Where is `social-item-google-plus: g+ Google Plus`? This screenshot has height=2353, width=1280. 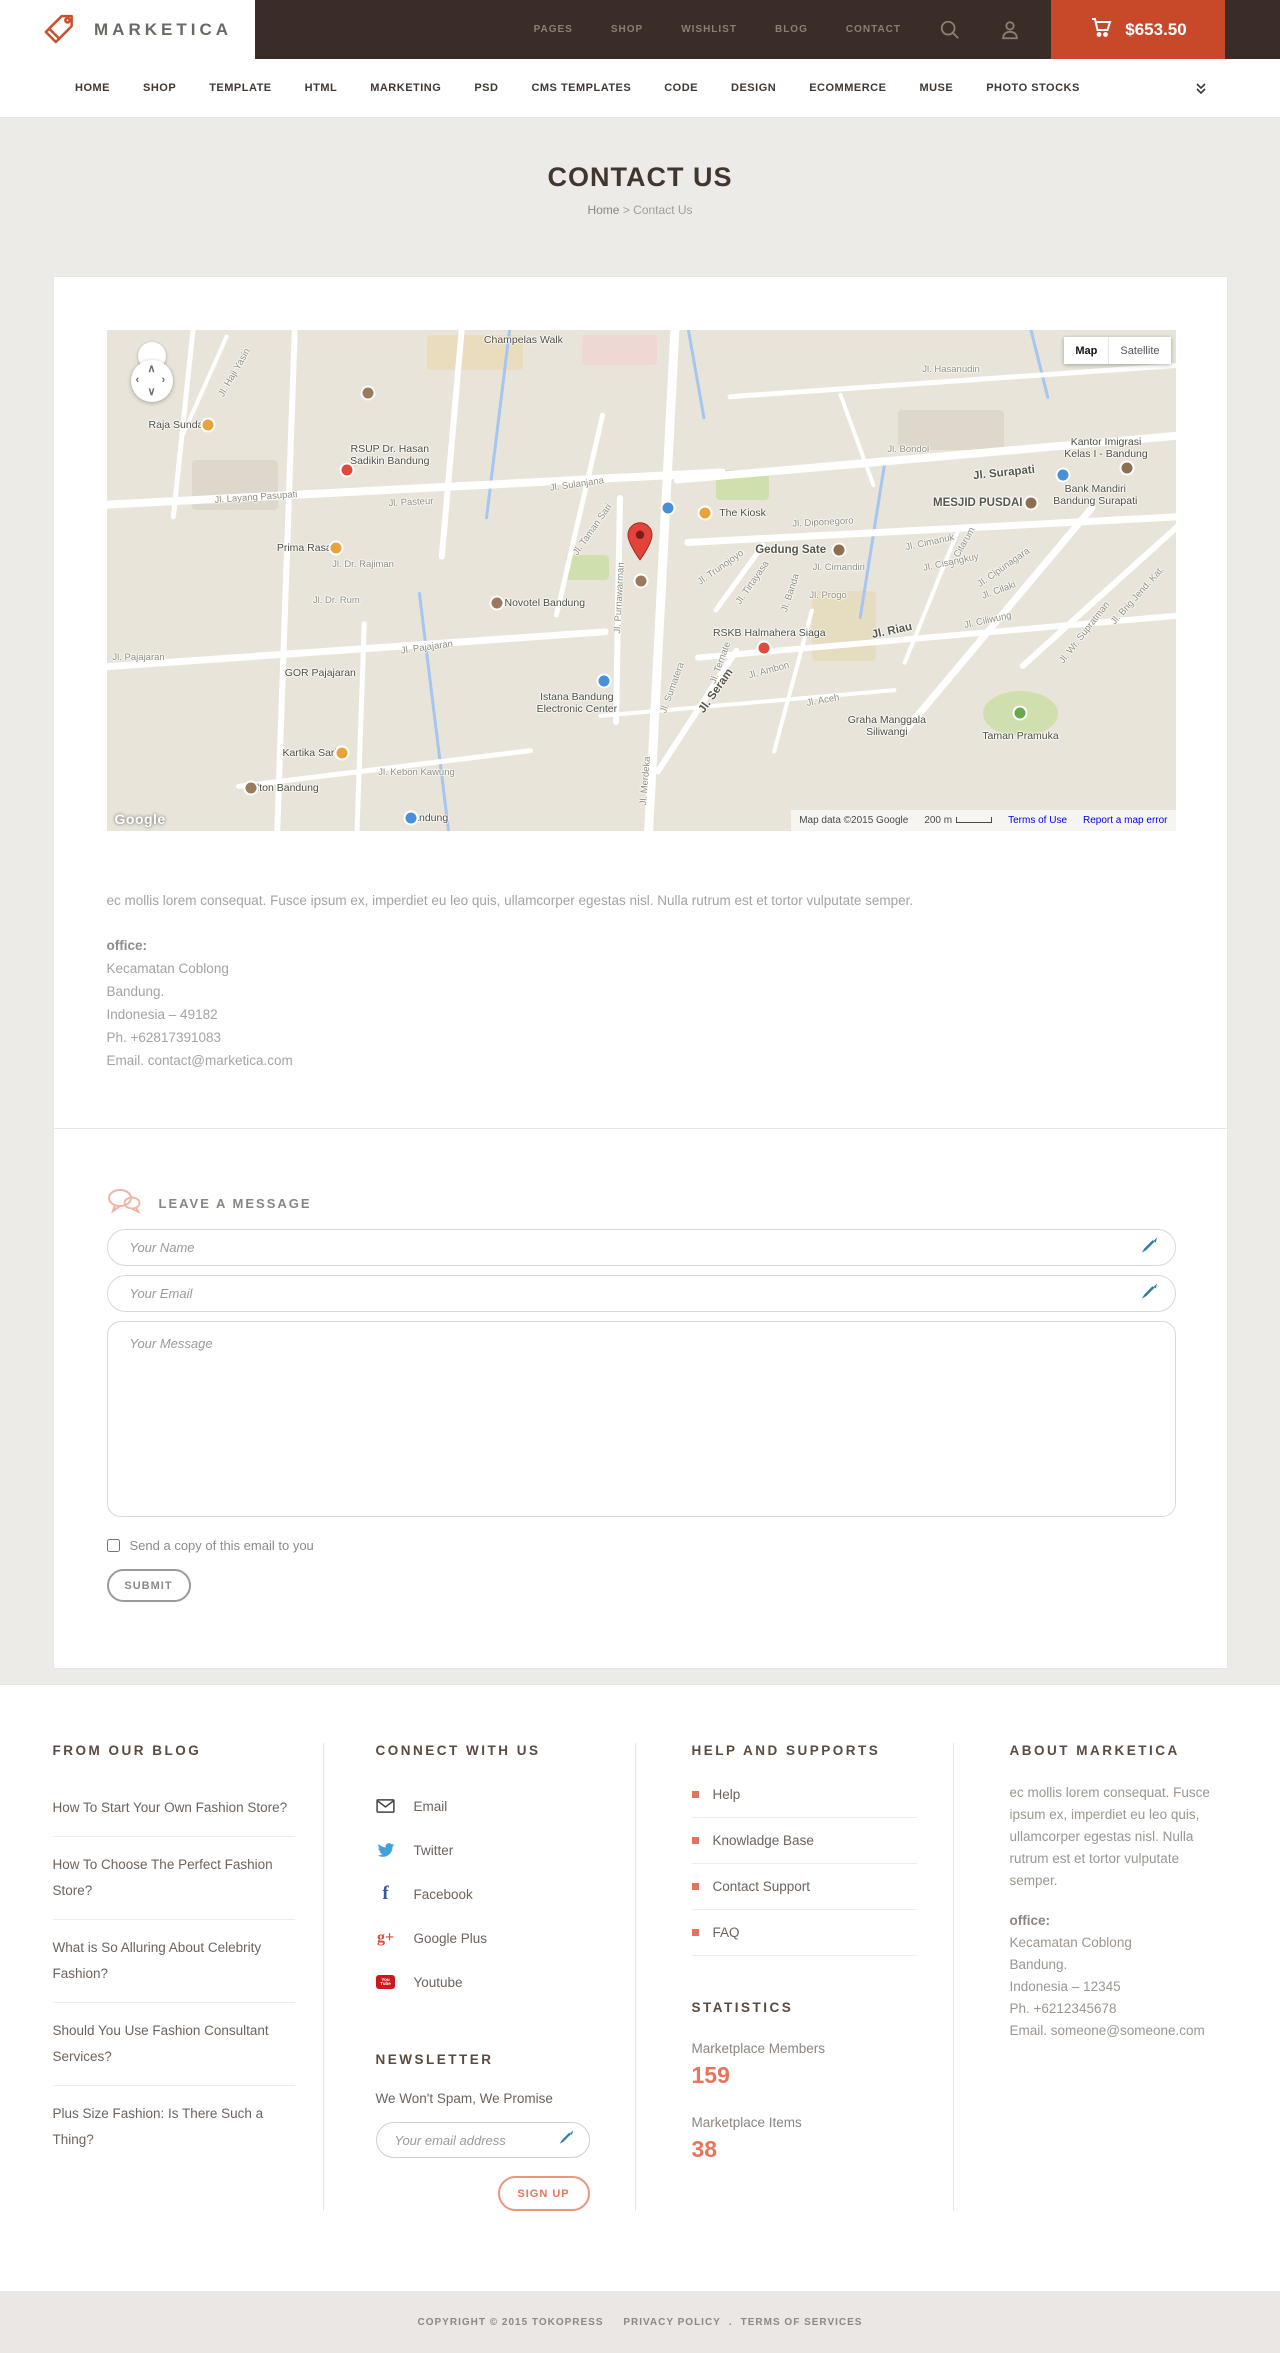
social-item-google-plus: g+ Google Plus is located at coordinates (490, 1938).